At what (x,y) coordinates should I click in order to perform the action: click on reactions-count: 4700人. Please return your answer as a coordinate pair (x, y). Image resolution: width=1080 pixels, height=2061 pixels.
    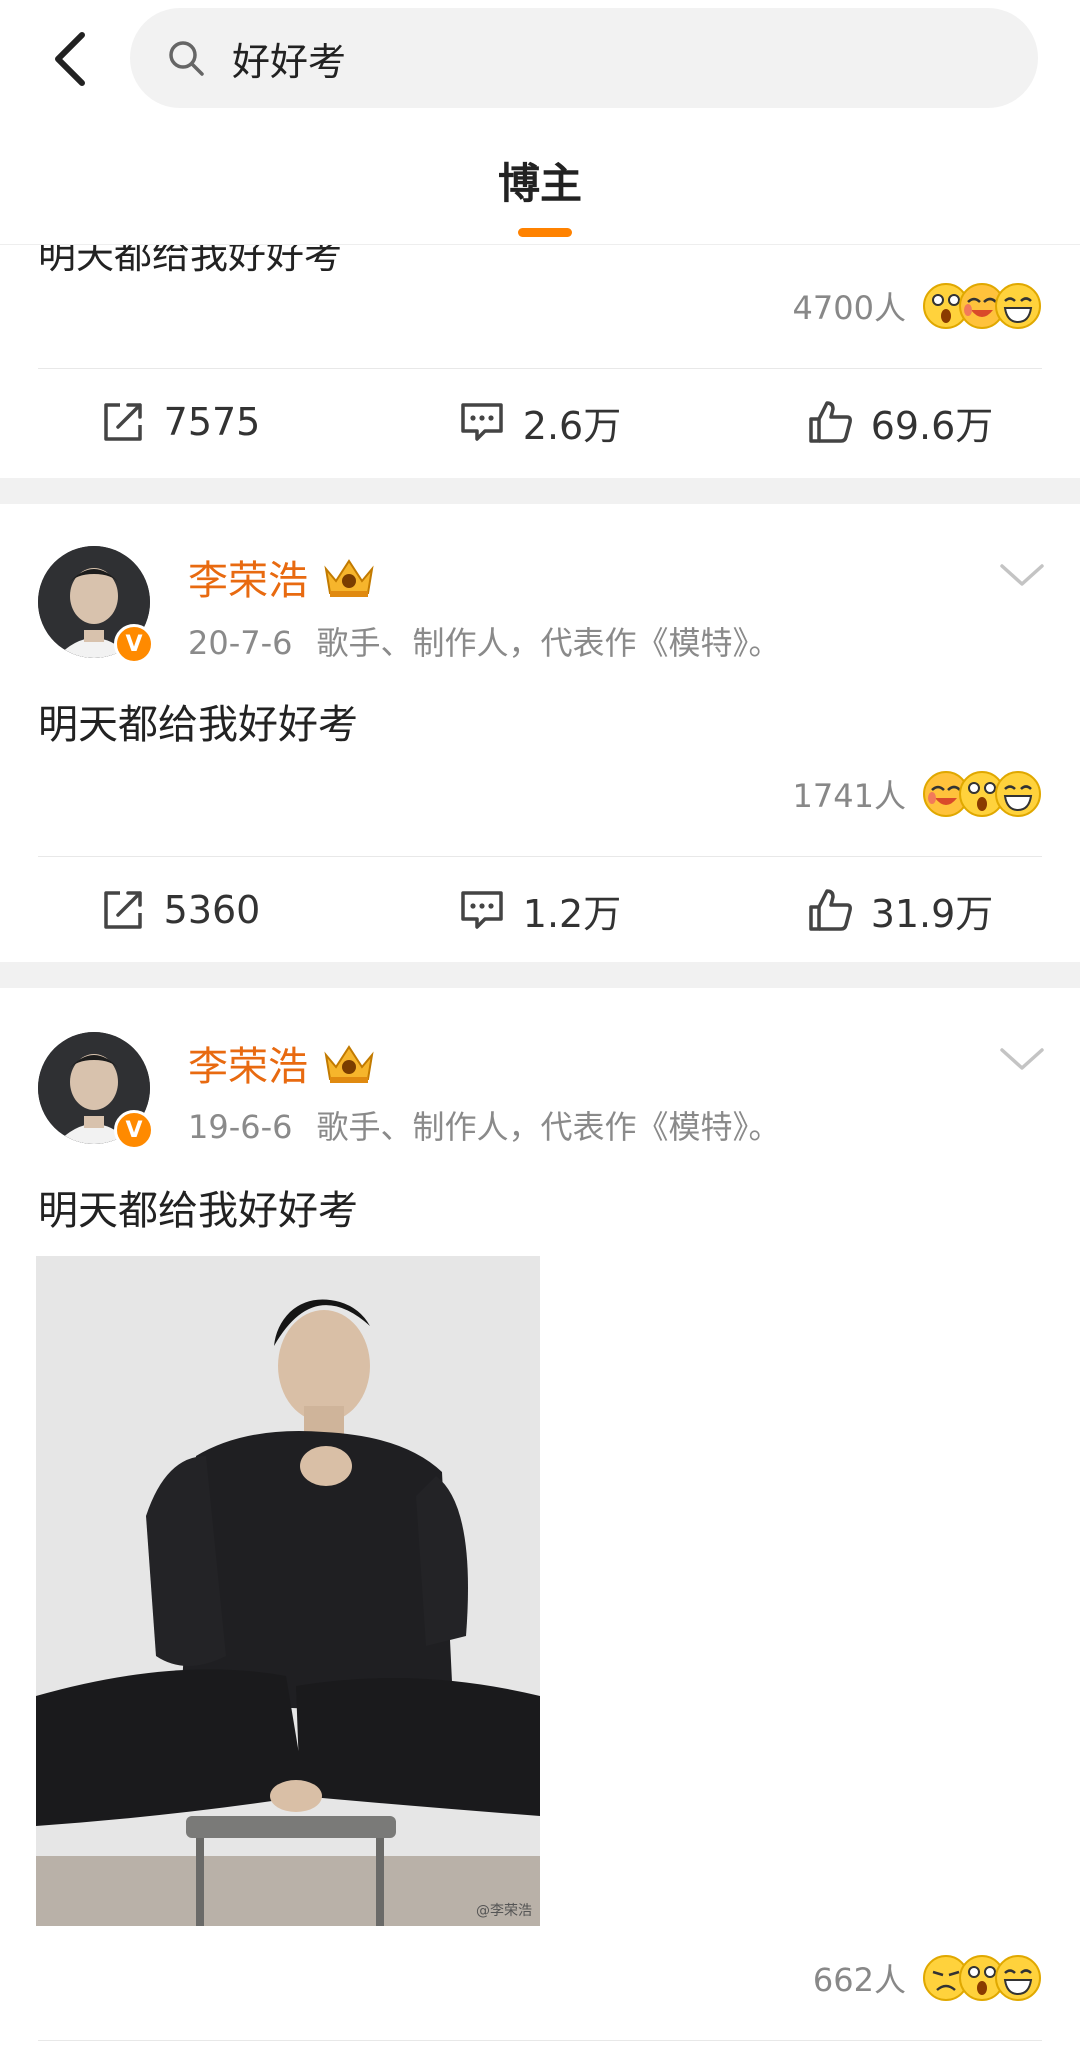
    Looking at the image, I should click on (849, 308).